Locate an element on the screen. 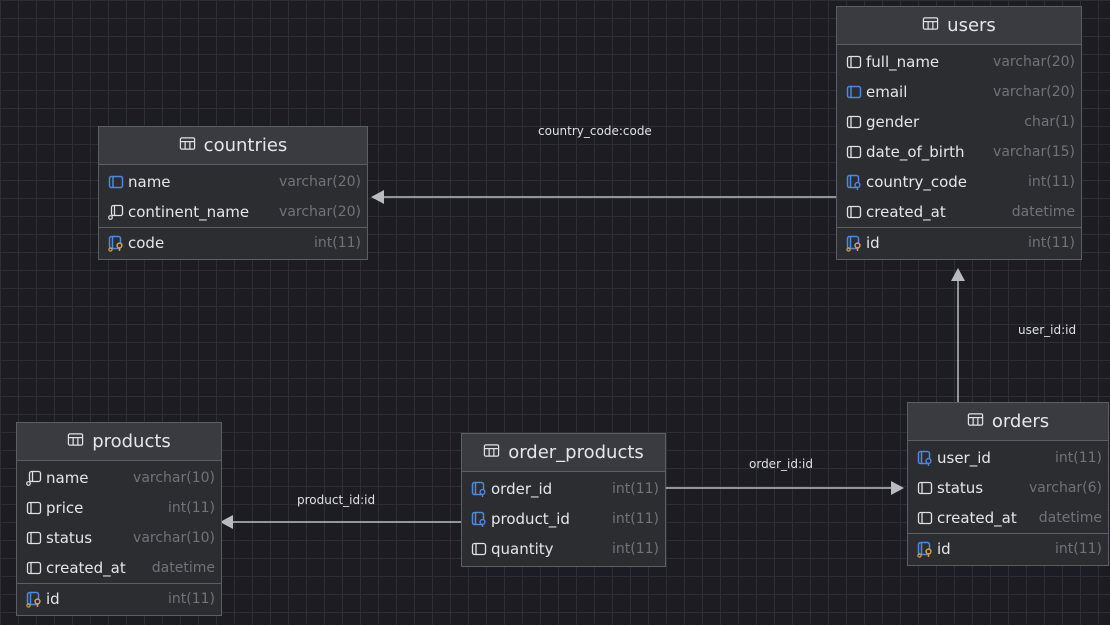 Image resolution: width=1110 pixels, height=625 pixels. column-type: varchar(15) is located at coordinates (1034, 152).